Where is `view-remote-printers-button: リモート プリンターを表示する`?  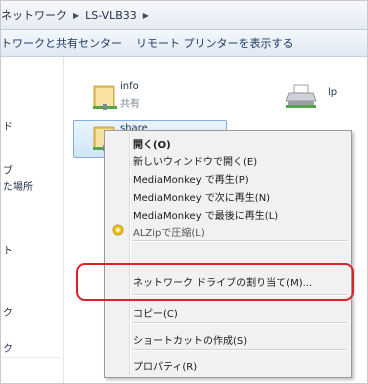
view-remote-printers-button: リモート プリンターを表示する is located at coordinates (218, 43).